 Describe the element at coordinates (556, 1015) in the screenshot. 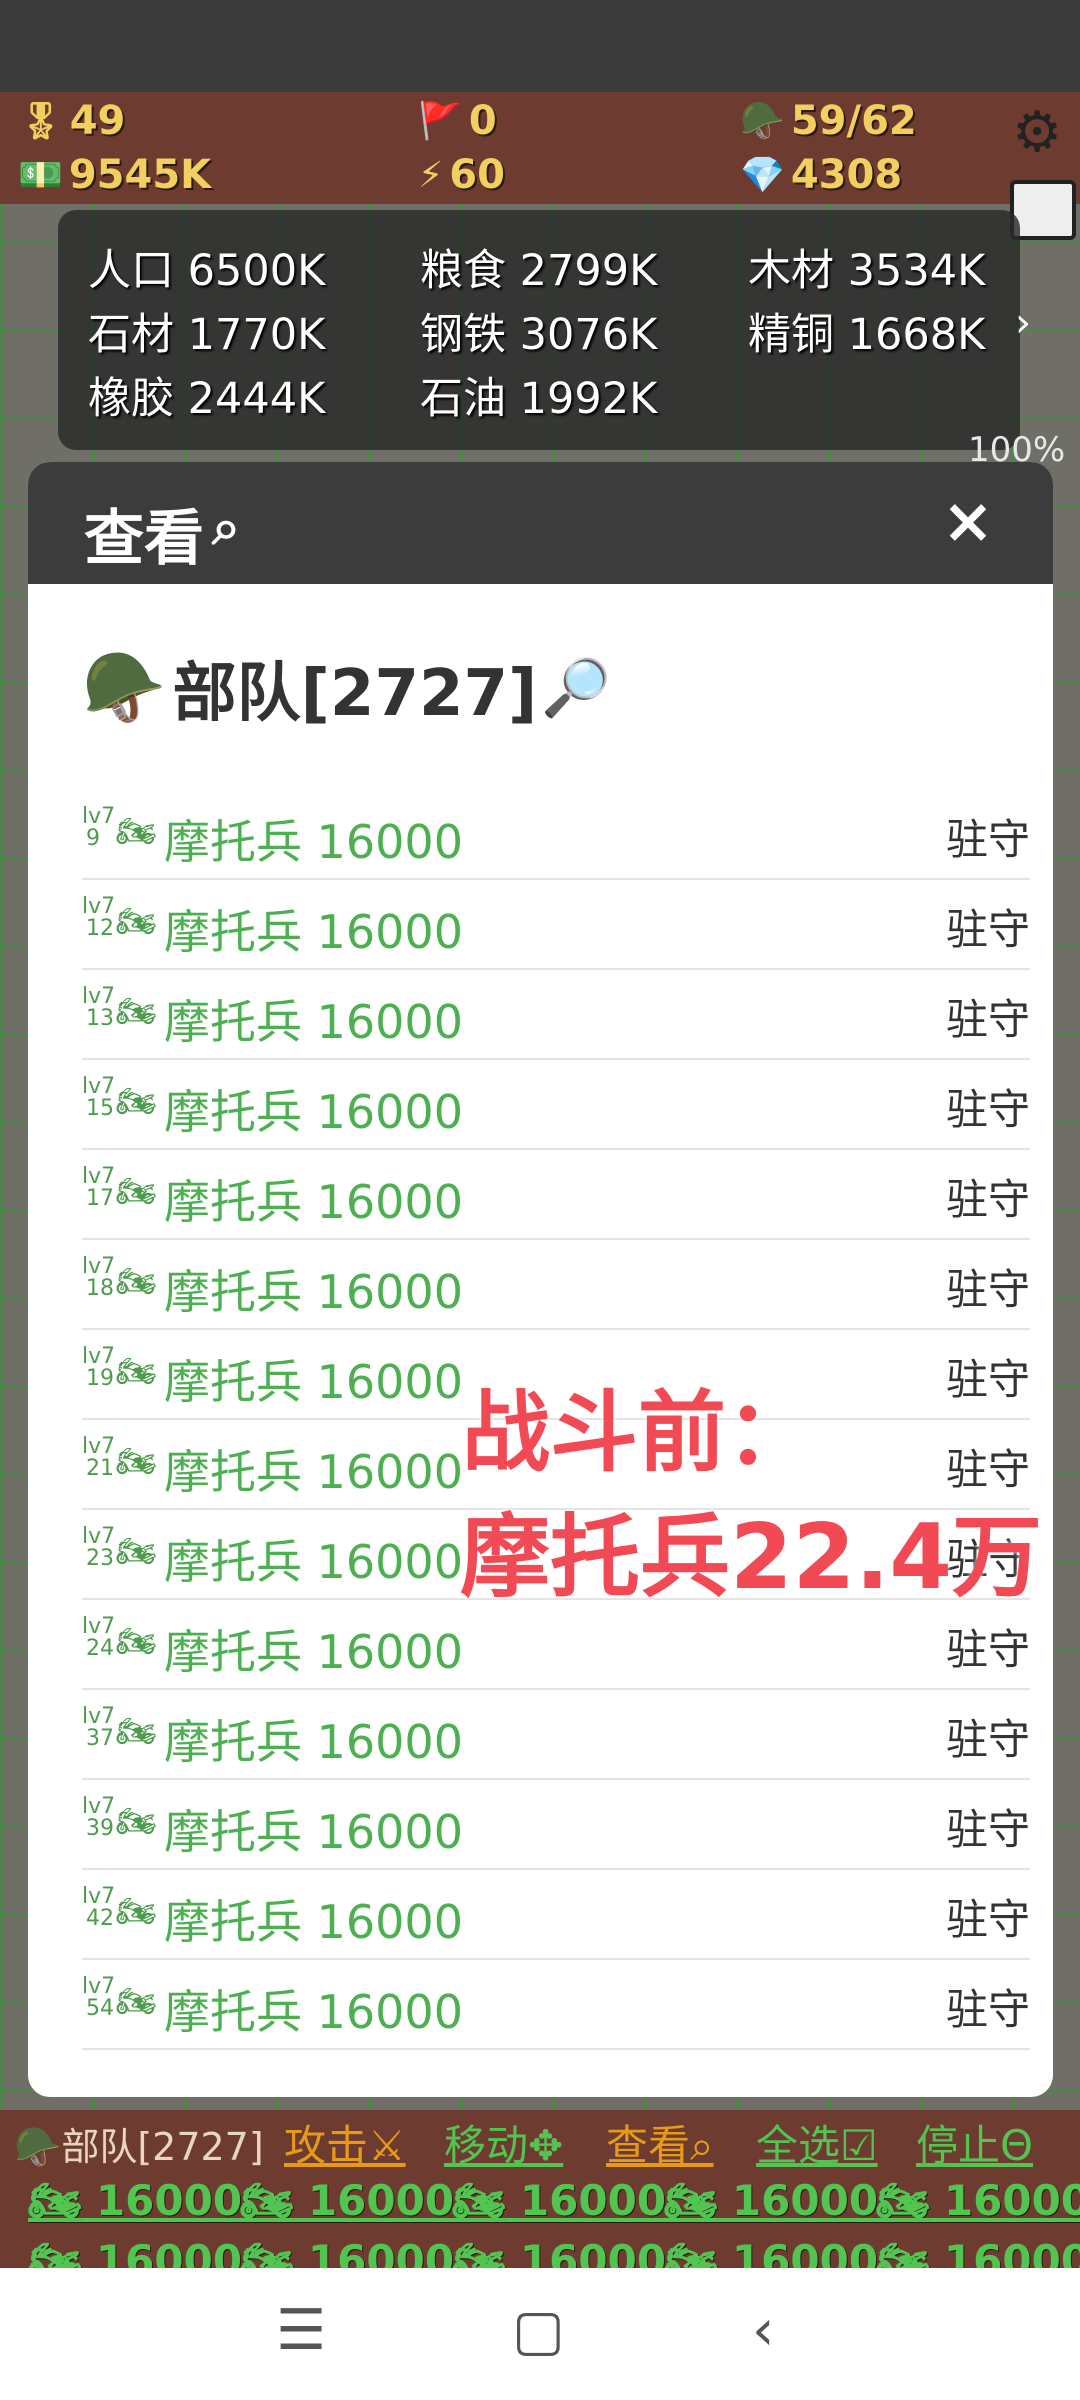

I see `troop-row: lv7 13 🏍 摩托兵 16000 驻守` at that location.